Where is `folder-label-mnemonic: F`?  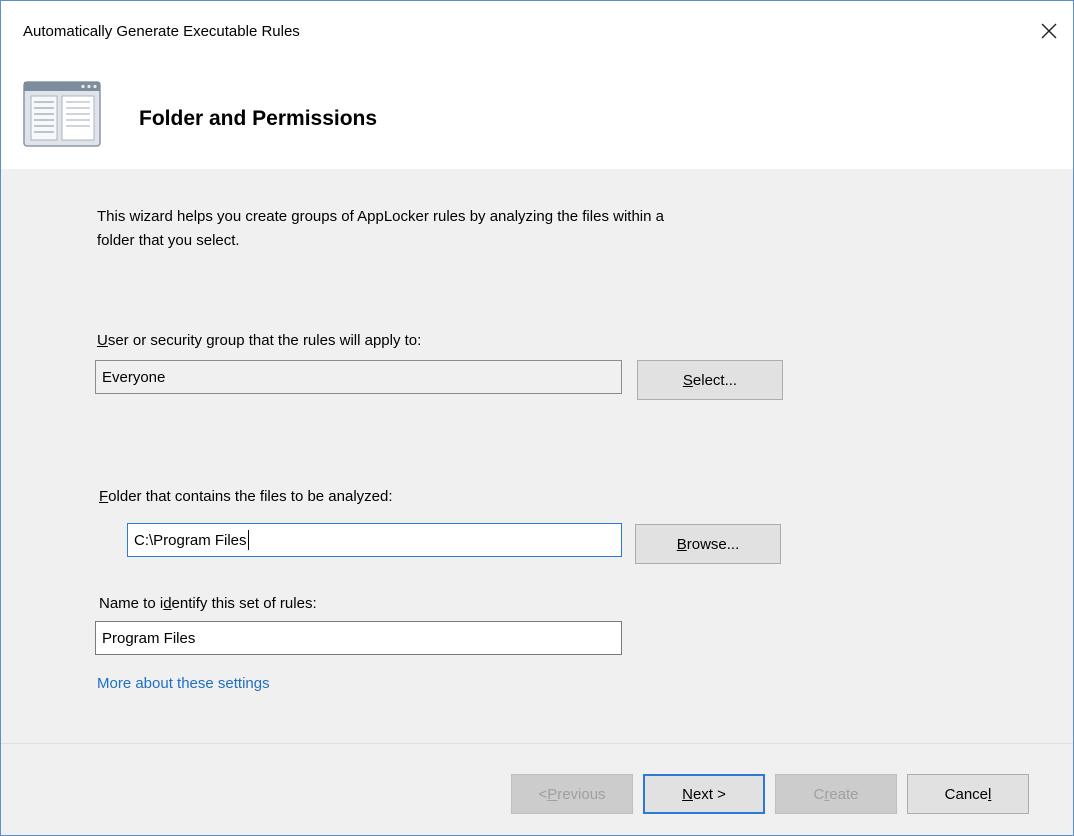 folder-label-mnemonic: F is located at coordinates (104, 496).